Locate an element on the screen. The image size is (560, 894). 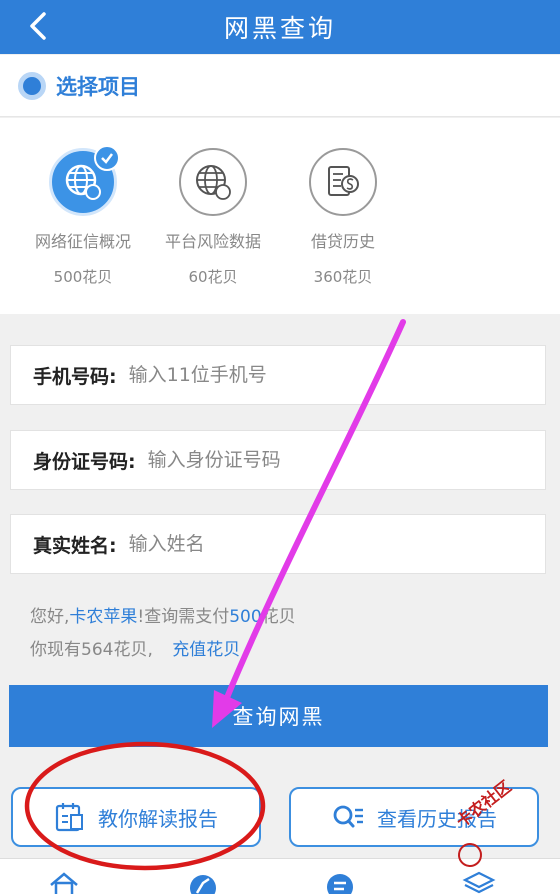
greeting-prefix: 您好, is located at coordinates (50, 617).